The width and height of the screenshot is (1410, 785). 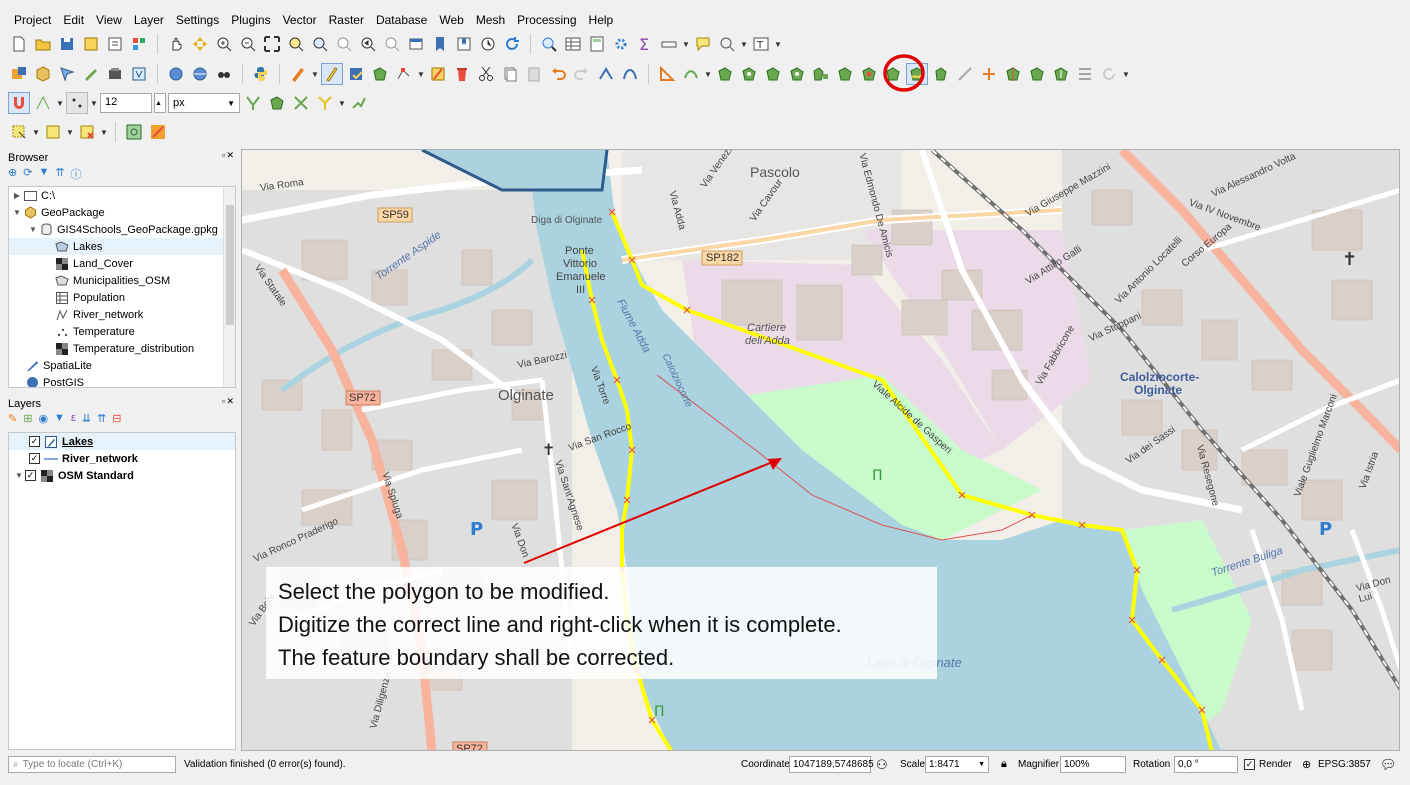 What do you see at coordinates (139, 44) in the screenshot?
I see `style-manager-icon` at bounding box center [139, 44].